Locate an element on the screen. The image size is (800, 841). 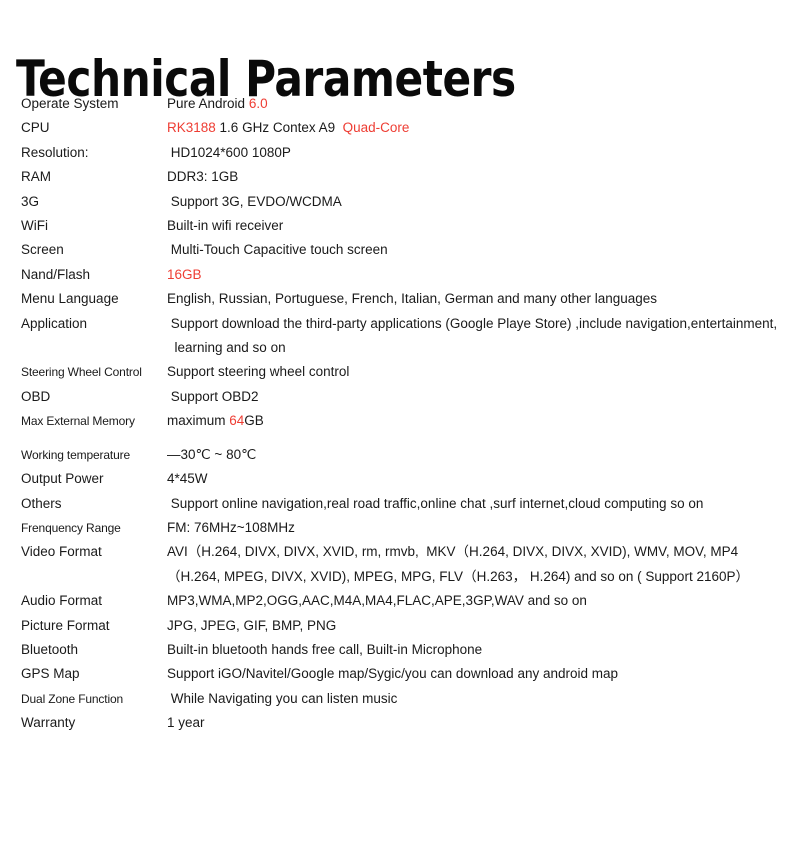
spec-value: 4*45W is located at coordinates (475, 479).